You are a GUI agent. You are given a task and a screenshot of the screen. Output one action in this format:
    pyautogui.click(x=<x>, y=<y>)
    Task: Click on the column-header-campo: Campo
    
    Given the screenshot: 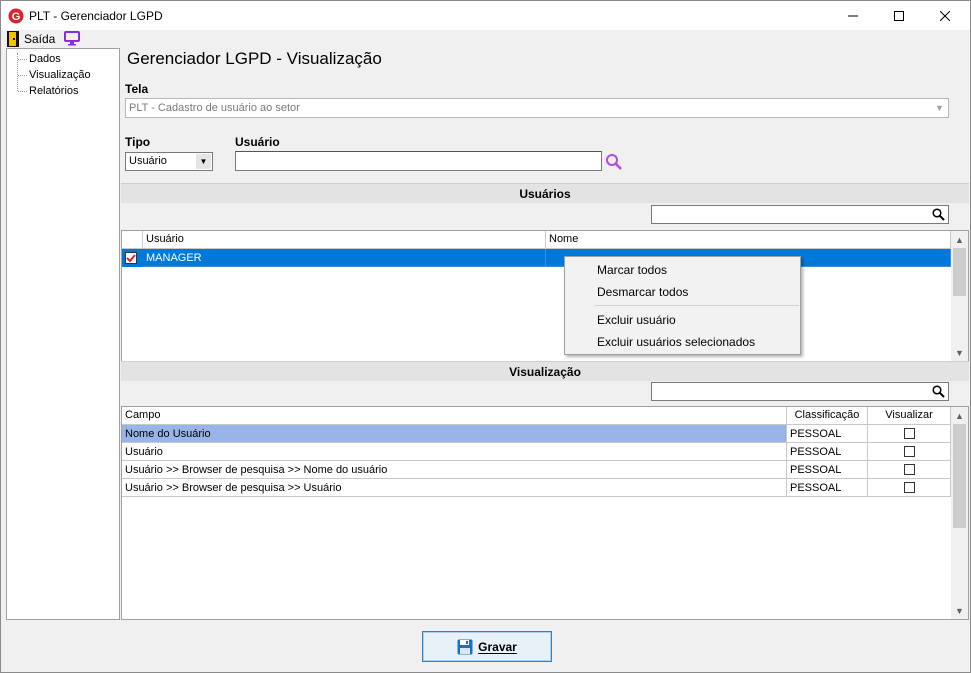 What is the action you would take?
    pyautogui.click(x=454, y=416)
    